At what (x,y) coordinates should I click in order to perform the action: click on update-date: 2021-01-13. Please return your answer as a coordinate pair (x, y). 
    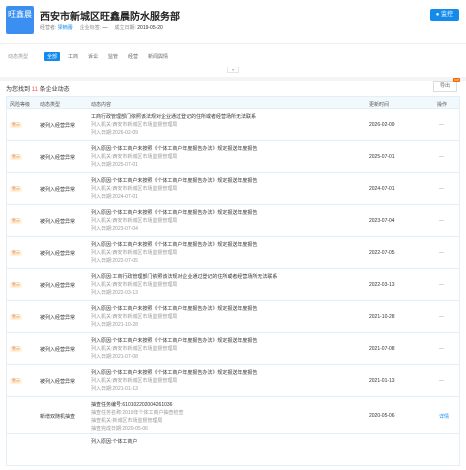
    Looking at the image, I should click on (382, 381).